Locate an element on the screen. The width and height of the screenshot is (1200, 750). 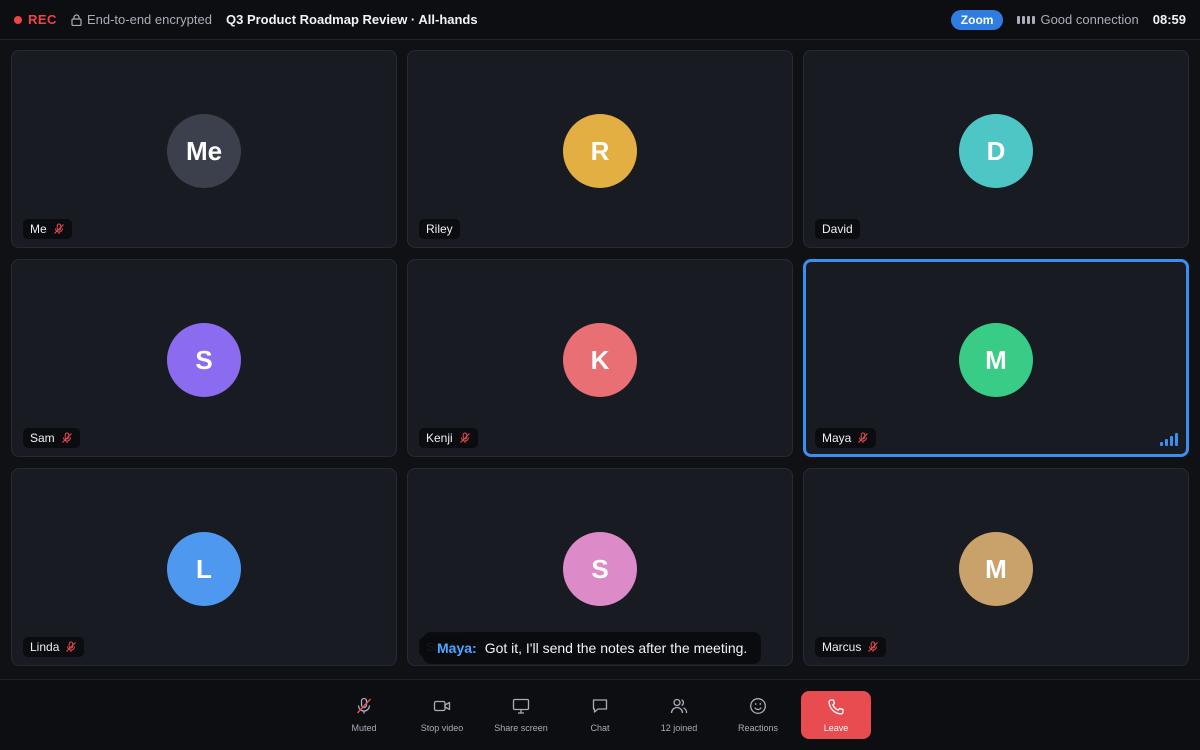
connection-status: Good connection is located at coordinates (1078, 19).